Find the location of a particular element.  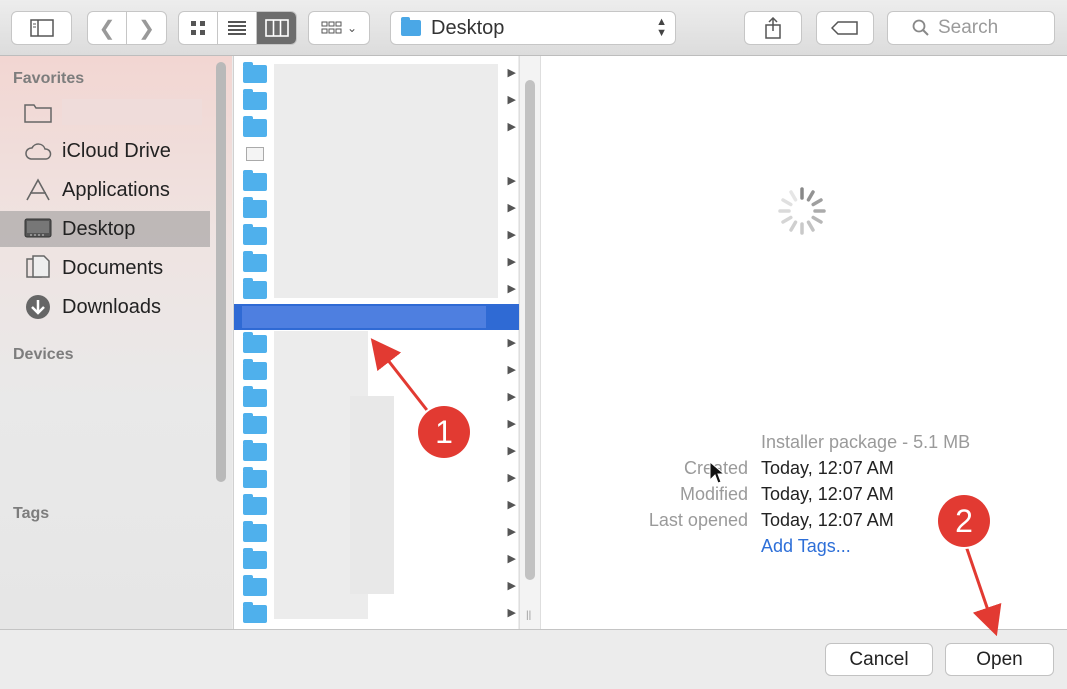

redacted-names-block is located at coordinates (372, 495).